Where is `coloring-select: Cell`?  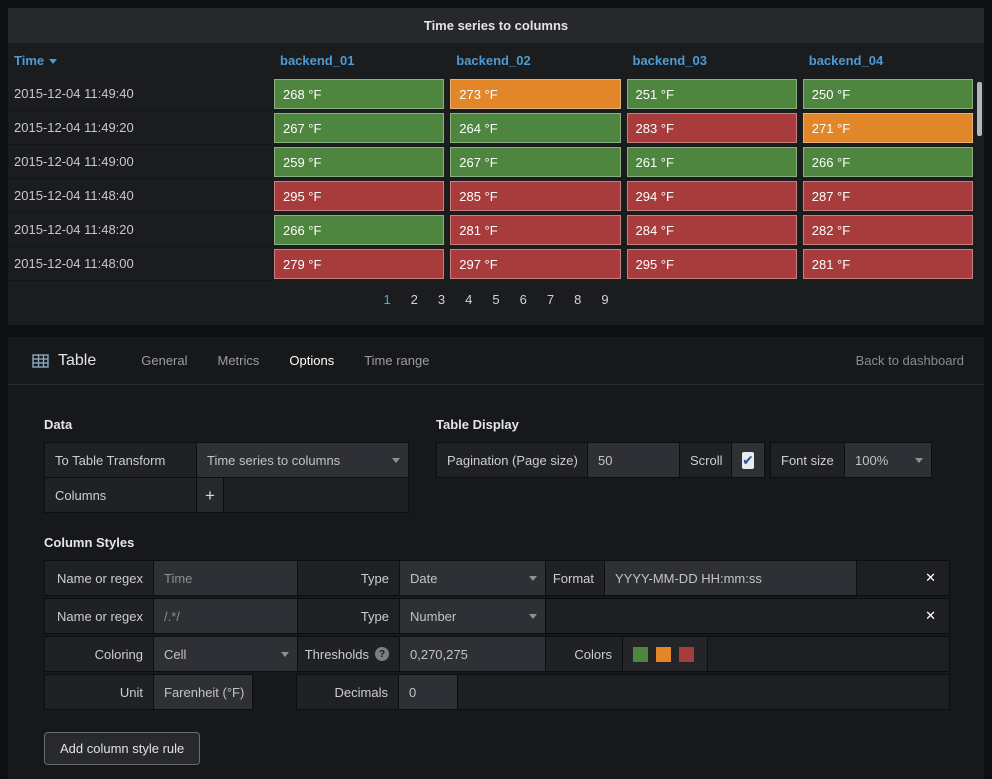 coloring-select: Cell is located at coordinates (225, 654).